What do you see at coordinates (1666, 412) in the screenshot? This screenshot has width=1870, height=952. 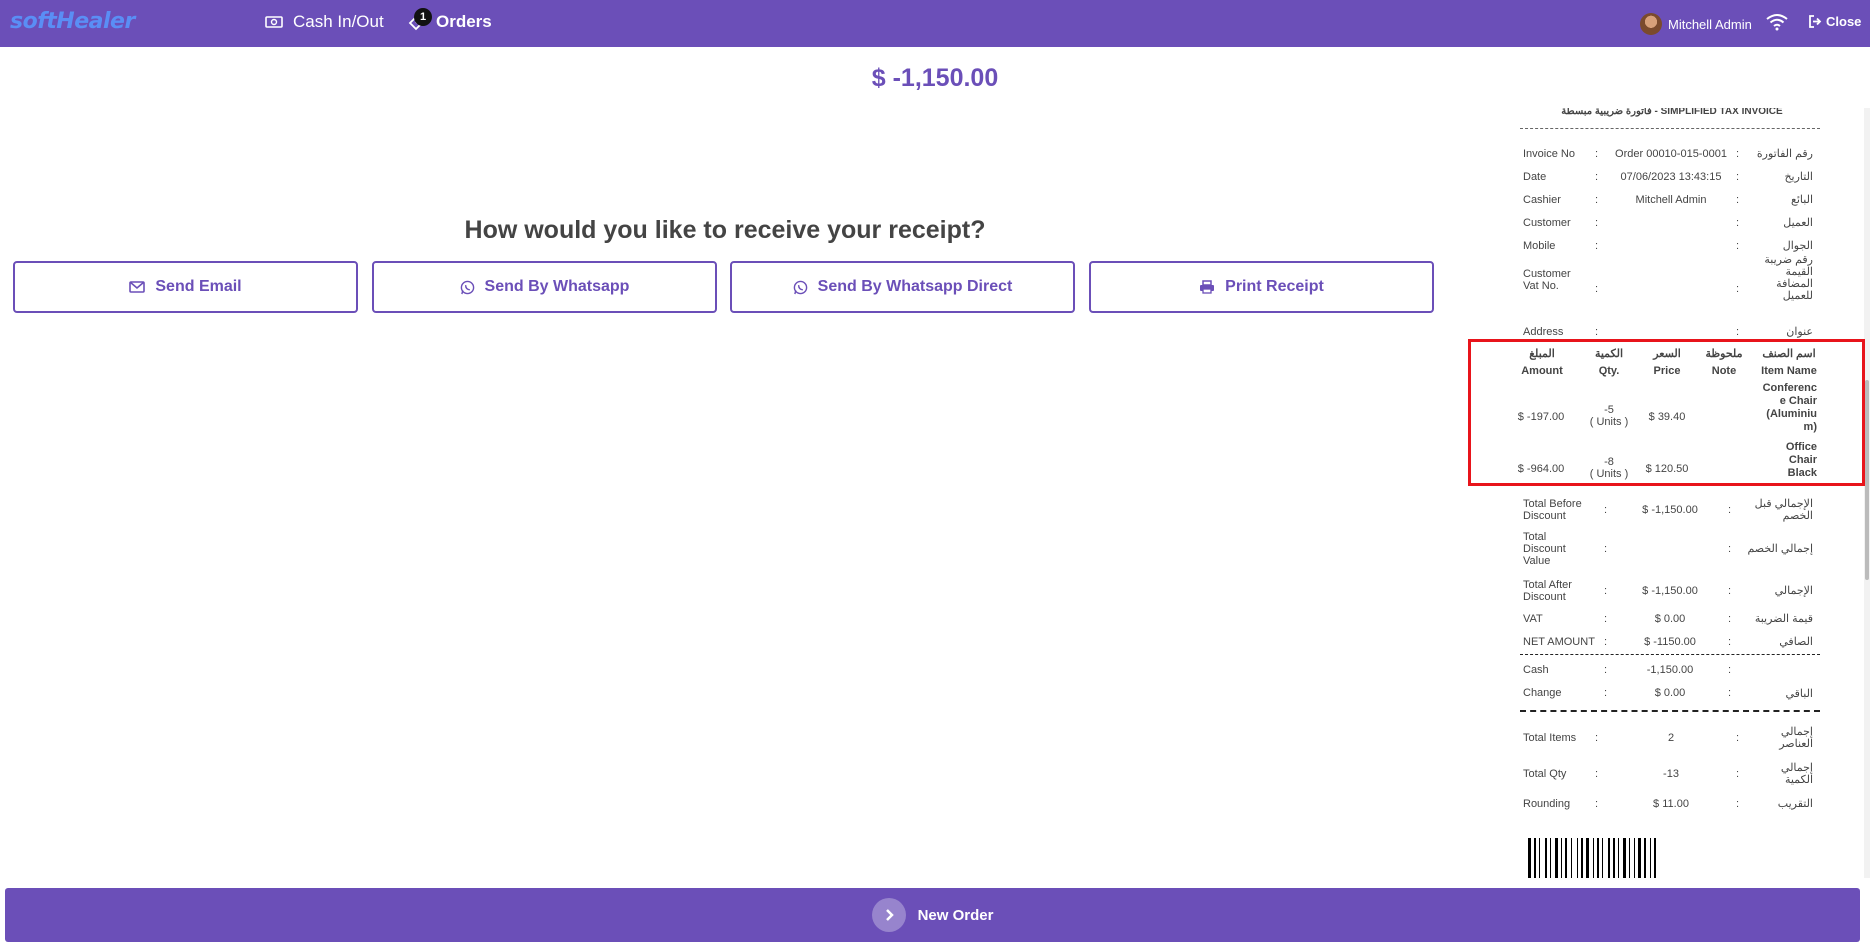 I see `highlight-box` at bounding box center [1666, 412].